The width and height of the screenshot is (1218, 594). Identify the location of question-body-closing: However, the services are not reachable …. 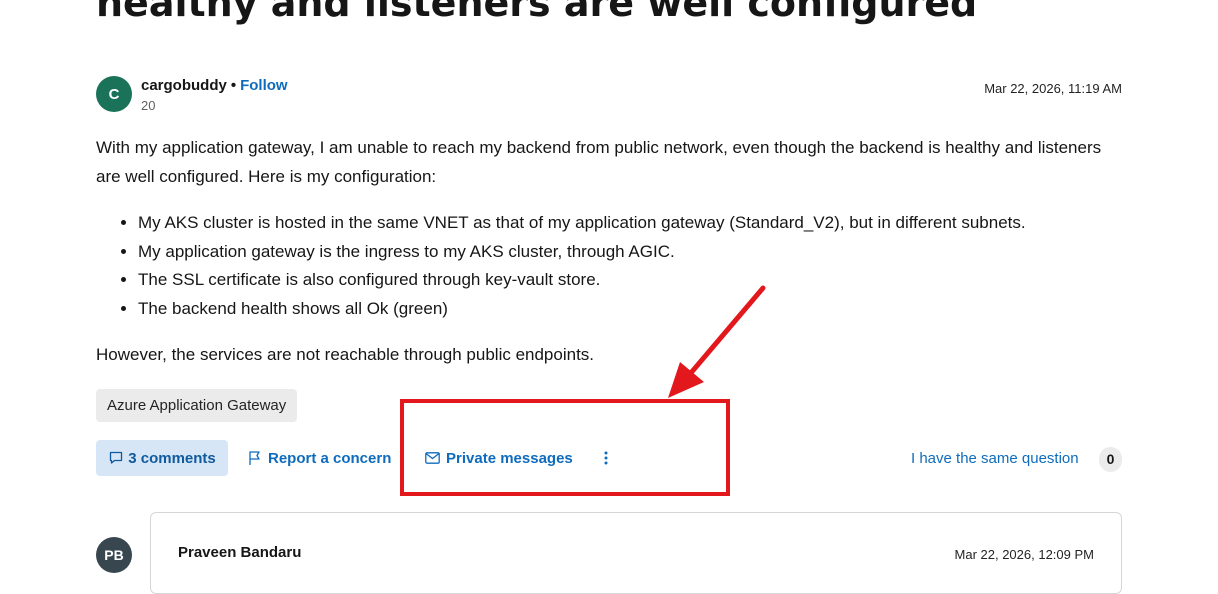
(345, 354).